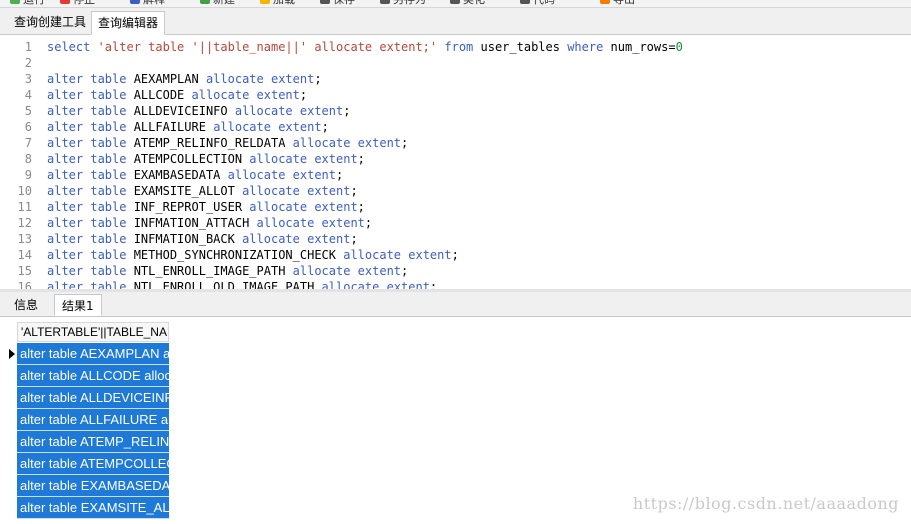  I want to click on tab-query-builder: 查询创建工具, so click(50, 22).